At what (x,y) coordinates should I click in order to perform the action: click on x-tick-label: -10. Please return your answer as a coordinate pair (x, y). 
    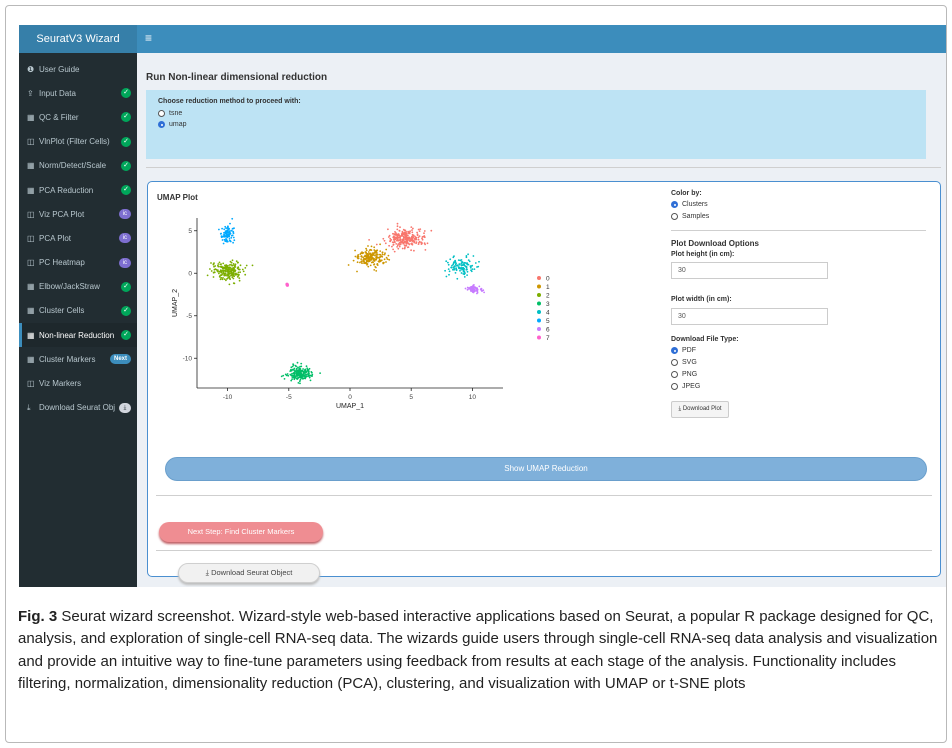
    Looking at the image, I should click on (228, 397).